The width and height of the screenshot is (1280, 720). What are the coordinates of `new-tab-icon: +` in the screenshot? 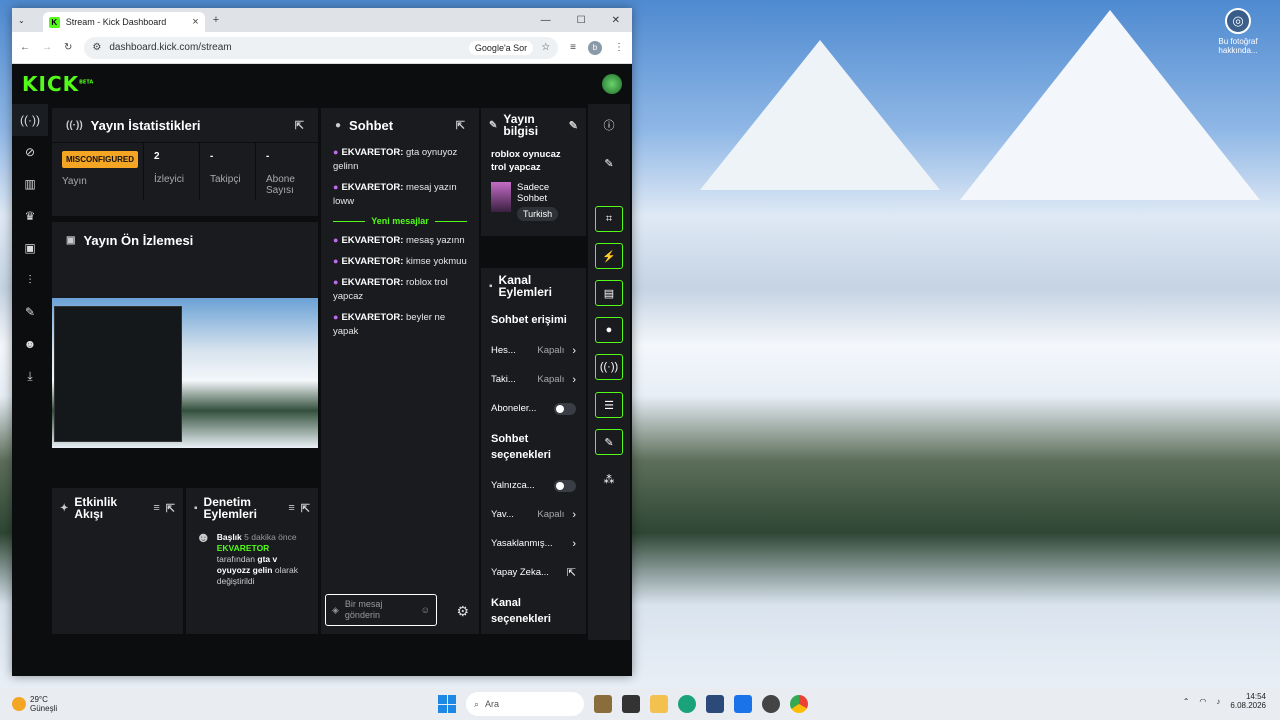 It's located at (216, 20).